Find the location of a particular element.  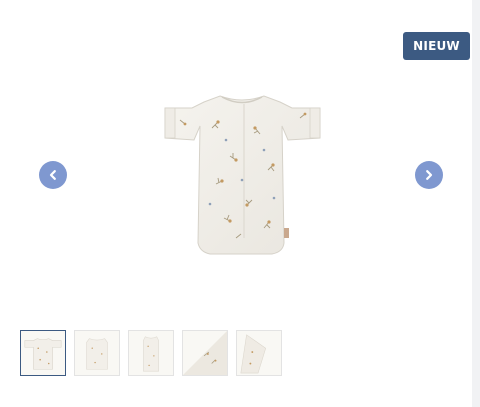

product-main-image is located at coordinates (242, 175).